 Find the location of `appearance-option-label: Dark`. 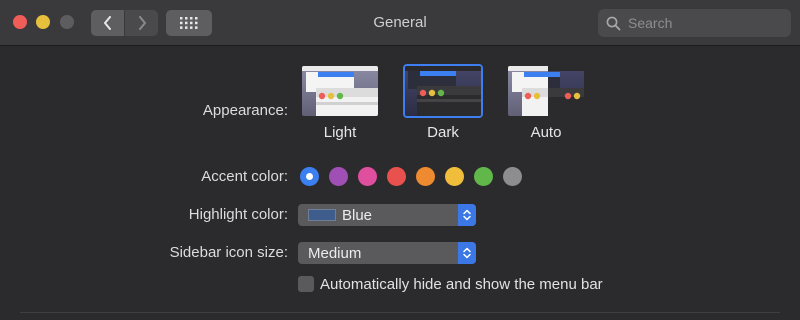

appearance-option-label: Dark is located at coordinates (443, 132).